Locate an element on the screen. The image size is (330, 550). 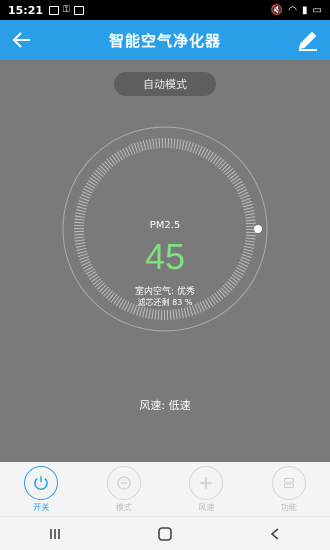
system-nav-bar is located at coordinates (165, 533).